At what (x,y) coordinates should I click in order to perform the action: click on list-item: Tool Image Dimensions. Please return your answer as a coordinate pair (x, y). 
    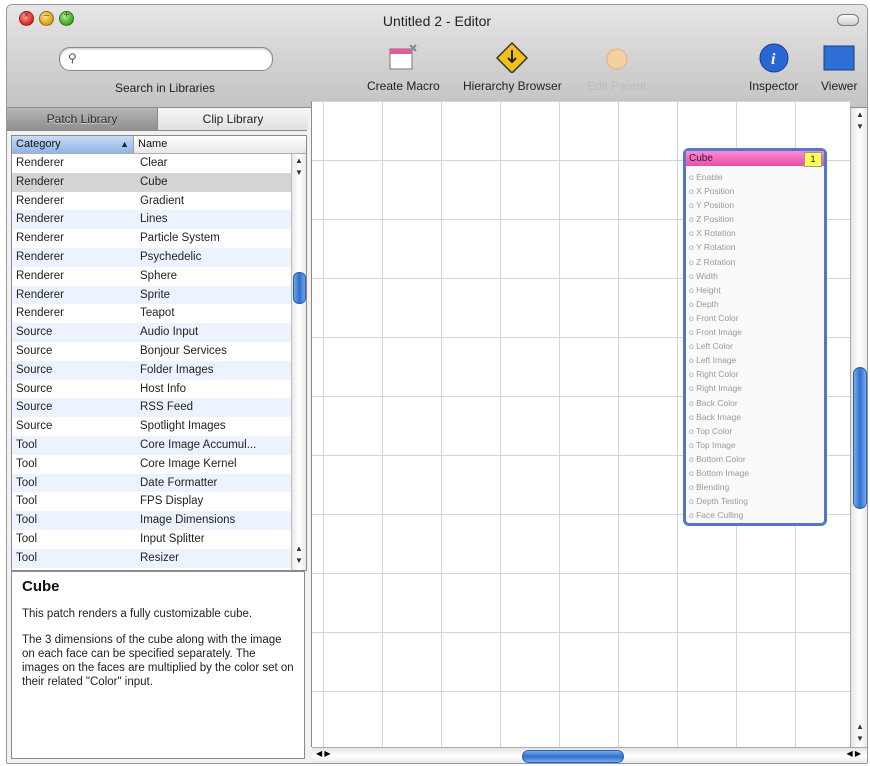
    Looking at the image, I should click on (152, 520).